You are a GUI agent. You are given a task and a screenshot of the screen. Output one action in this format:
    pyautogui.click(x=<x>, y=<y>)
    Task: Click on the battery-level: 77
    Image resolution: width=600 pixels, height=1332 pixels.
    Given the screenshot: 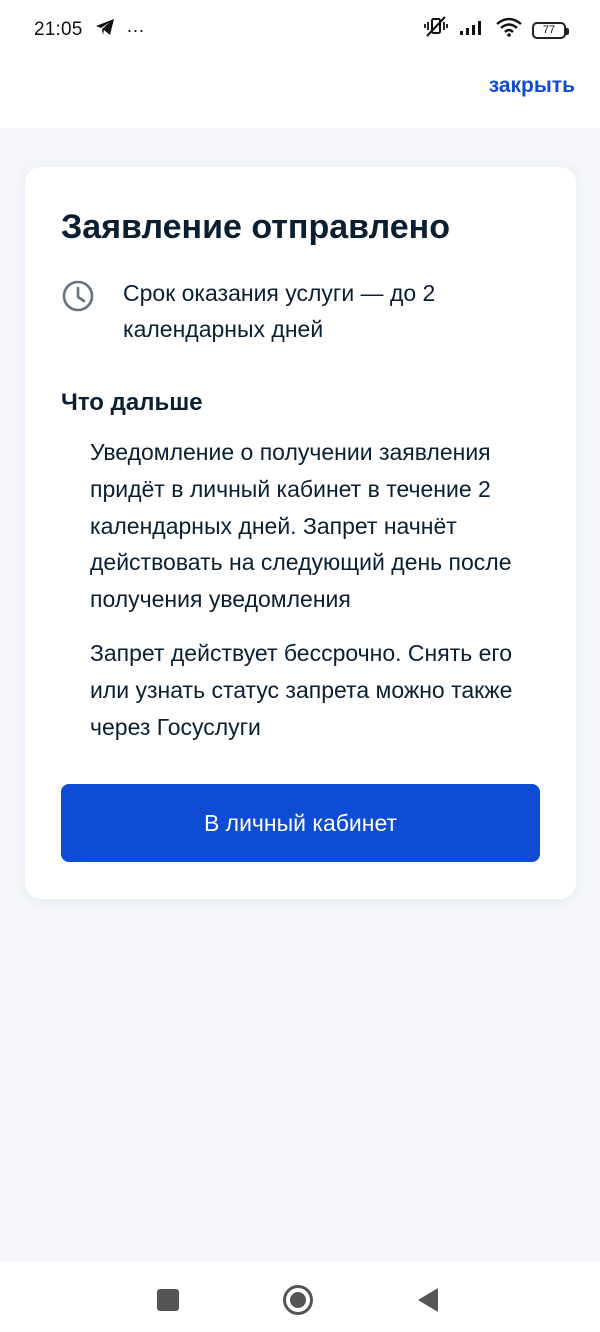 What is the action you would take?
    pyautogui.click(x=549, y=30)
    